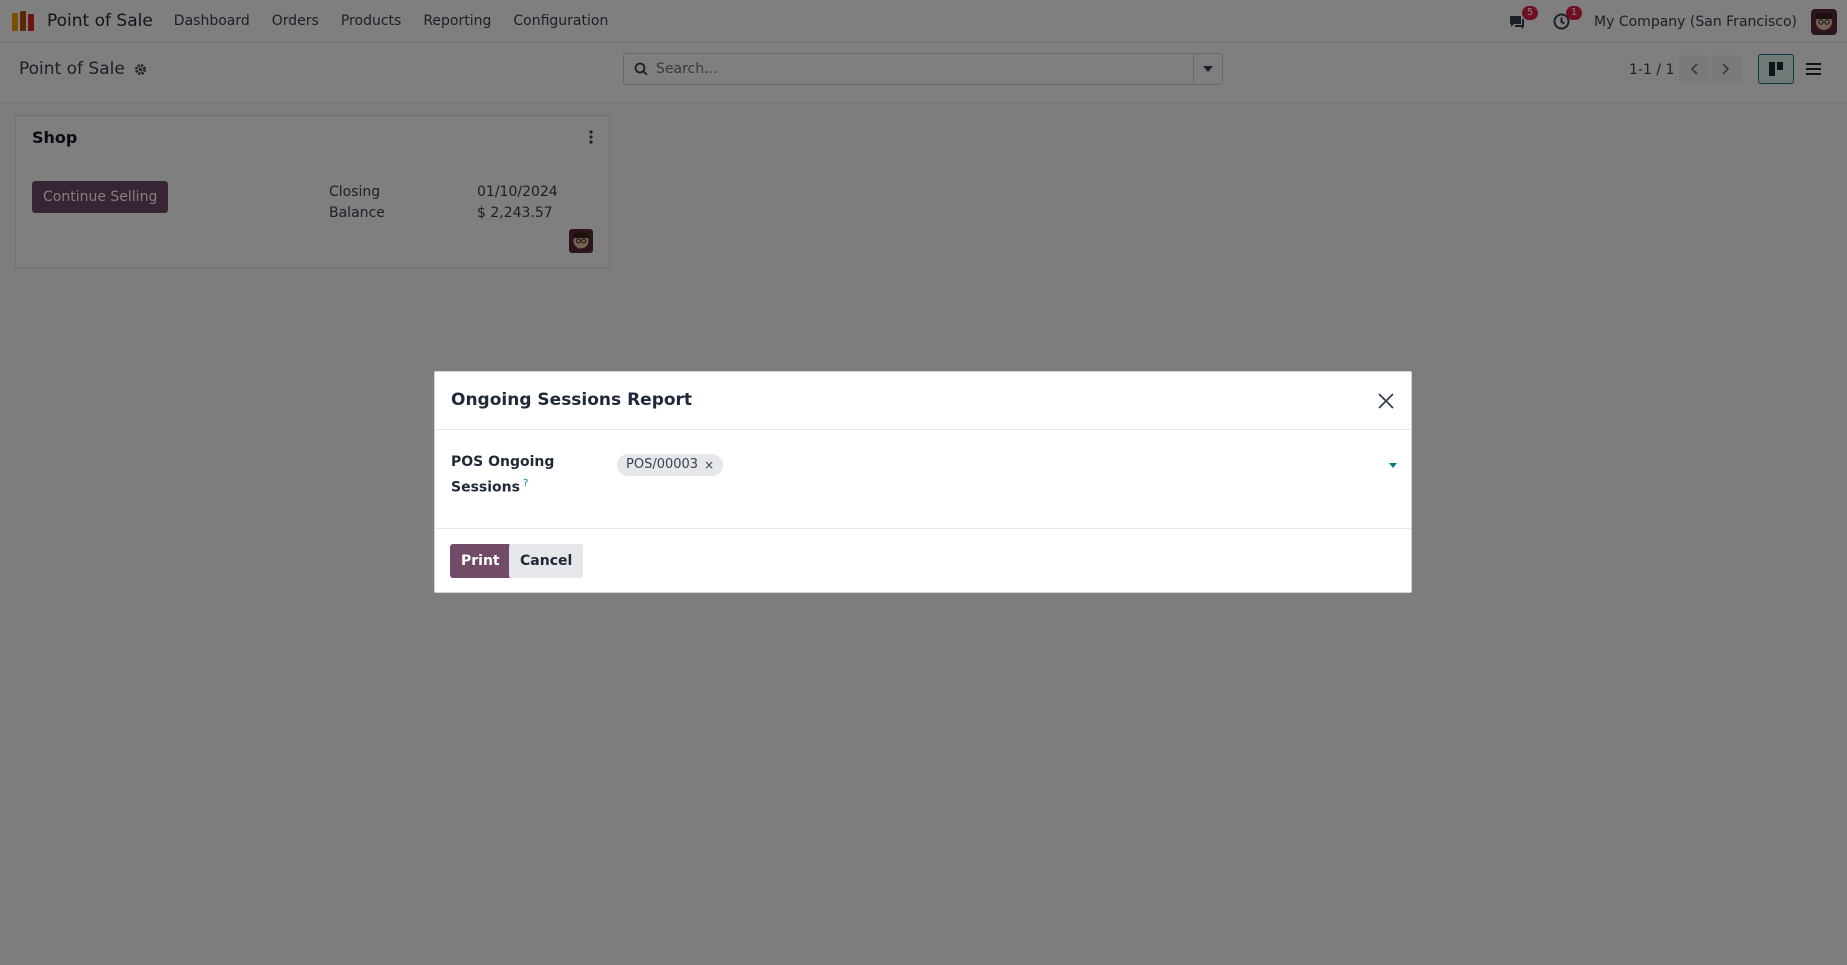  I want to click on modal-header: Ongoing Sessions Report, so click(923, 401).